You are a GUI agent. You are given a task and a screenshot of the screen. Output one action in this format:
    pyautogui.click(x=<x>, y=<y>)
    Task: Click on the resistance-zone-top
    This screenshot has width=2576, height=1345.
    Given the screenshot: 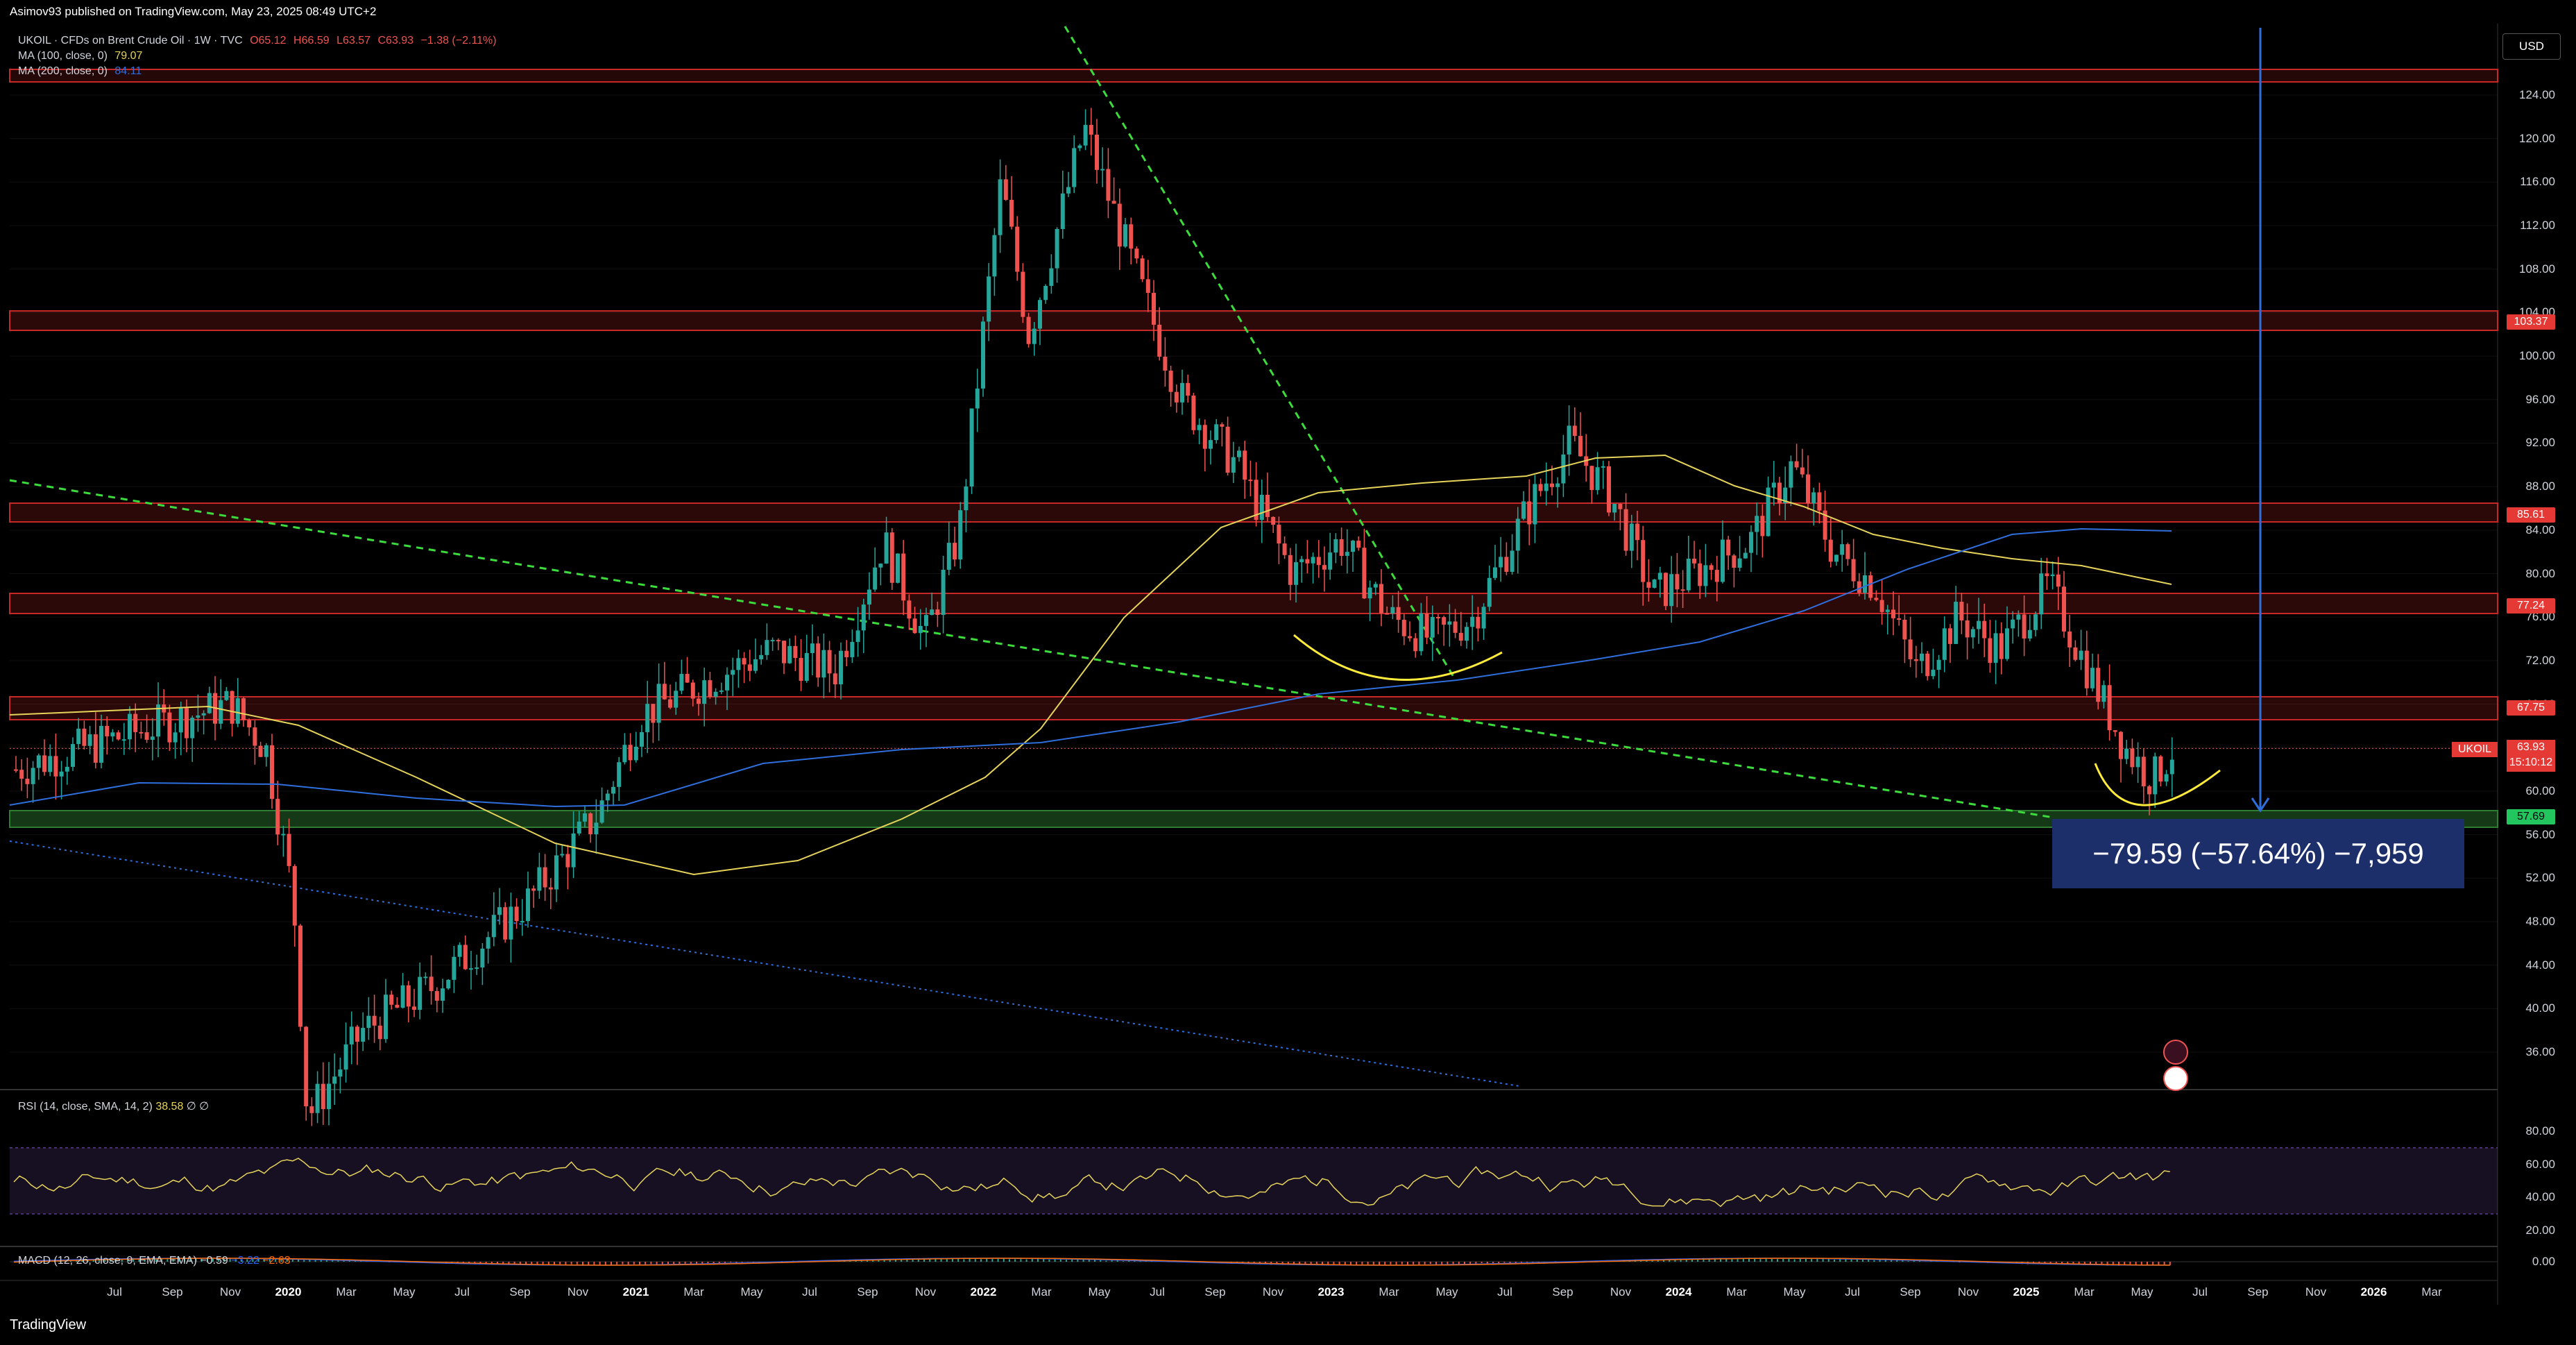 What is the action you would take?
    pyautogui.click(x=1253, y=76)
    